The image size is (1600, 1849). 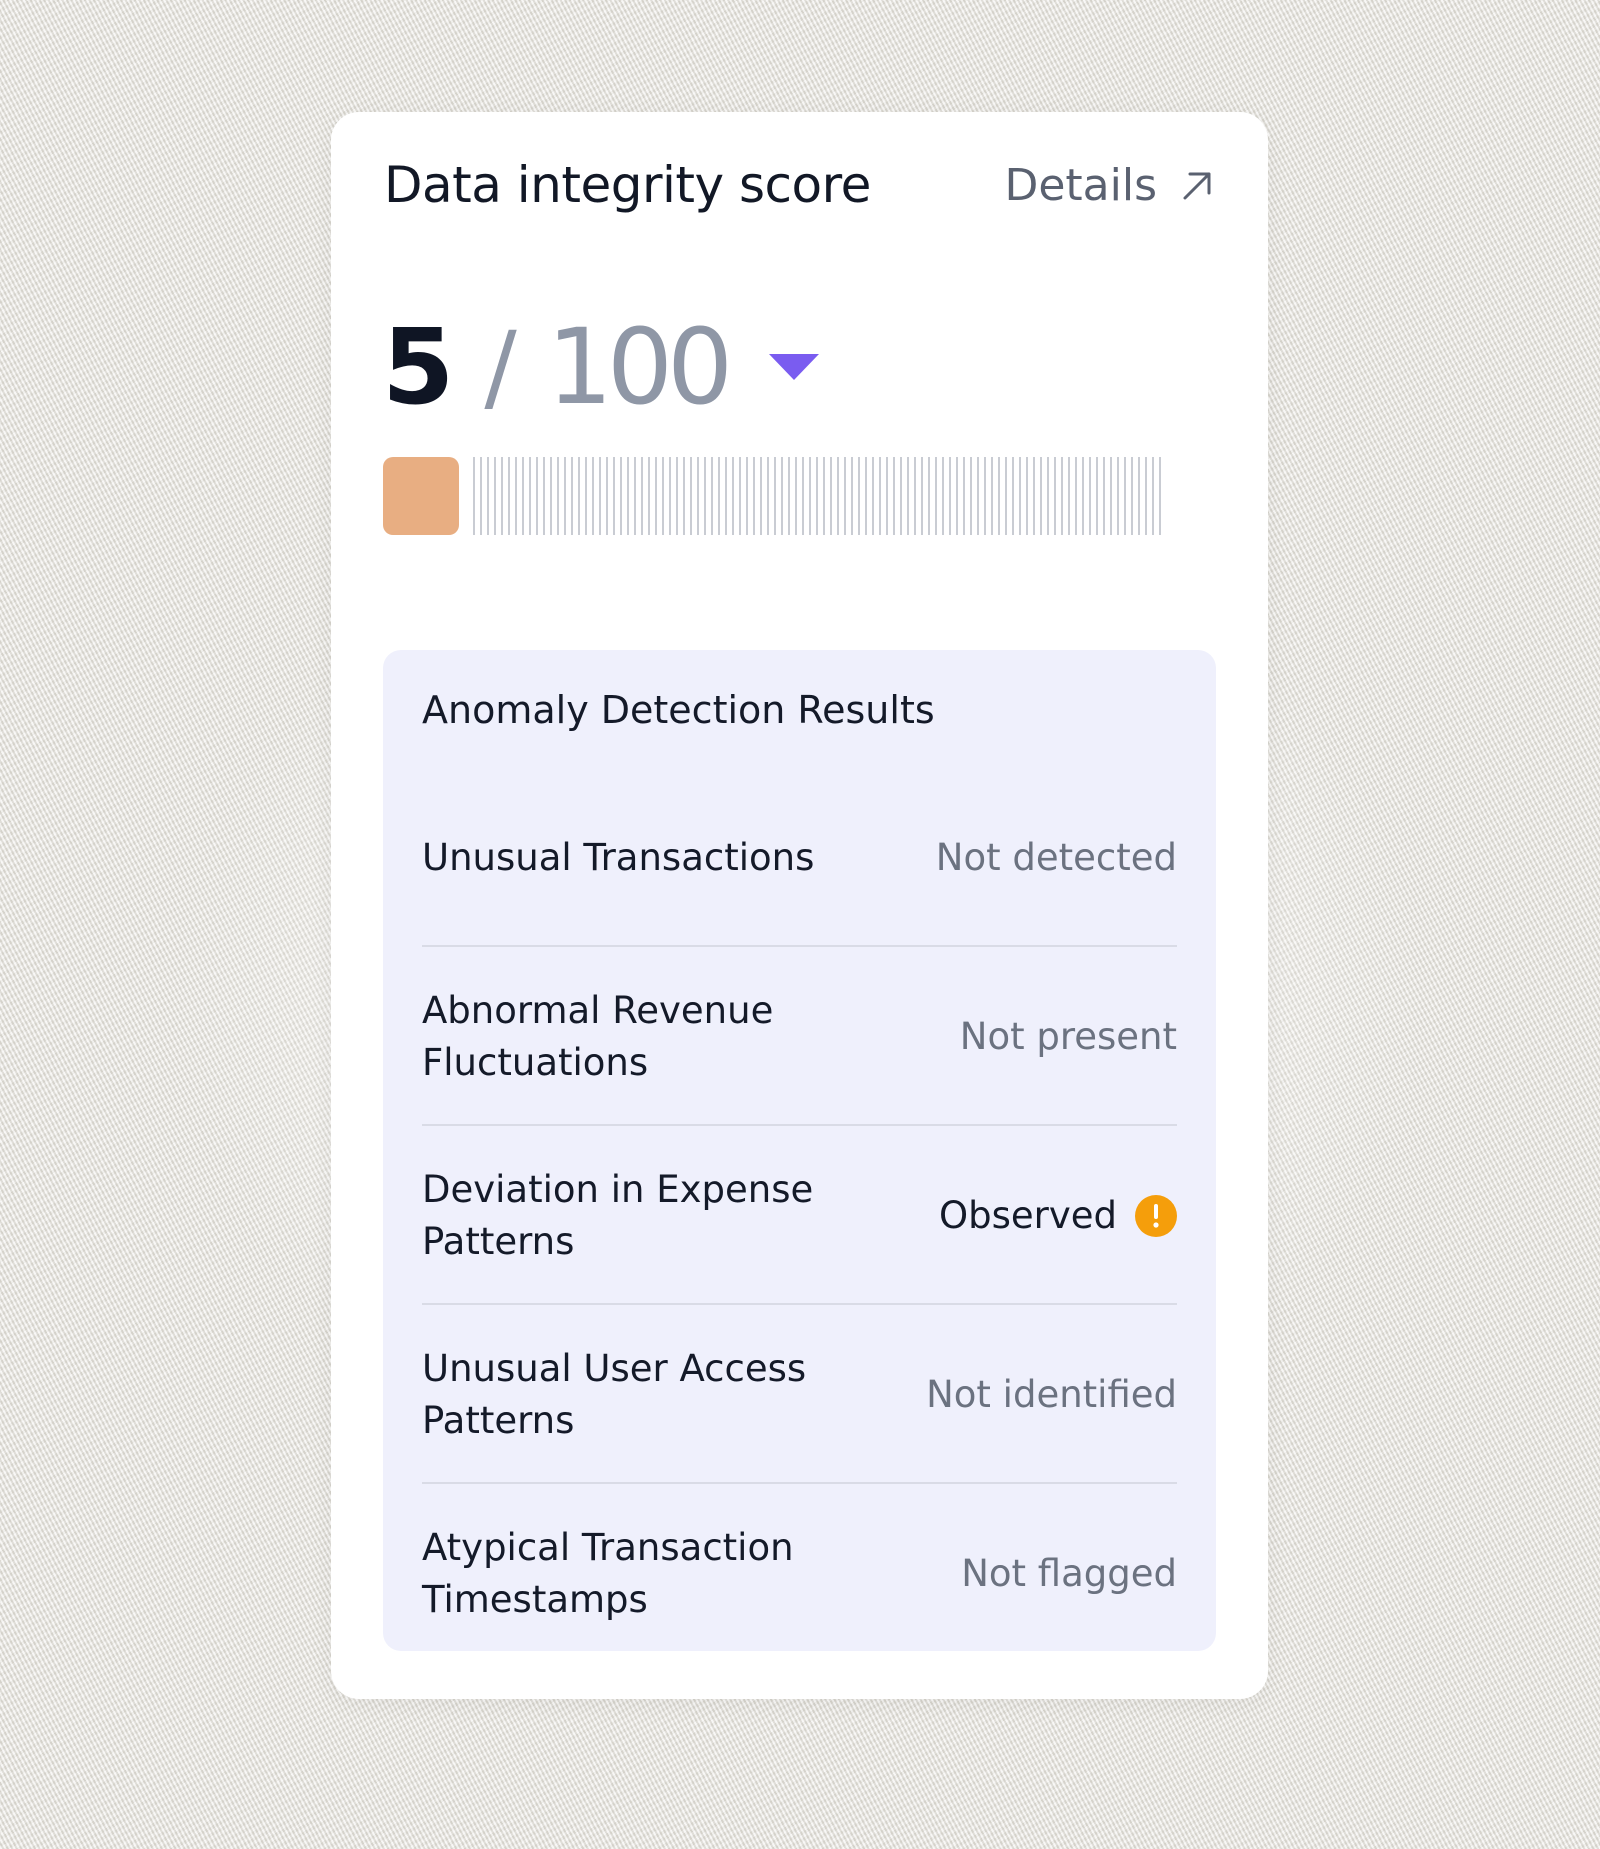 I want to click on panel-title: Anomaly Detection Results, so click(x=678, y=710).